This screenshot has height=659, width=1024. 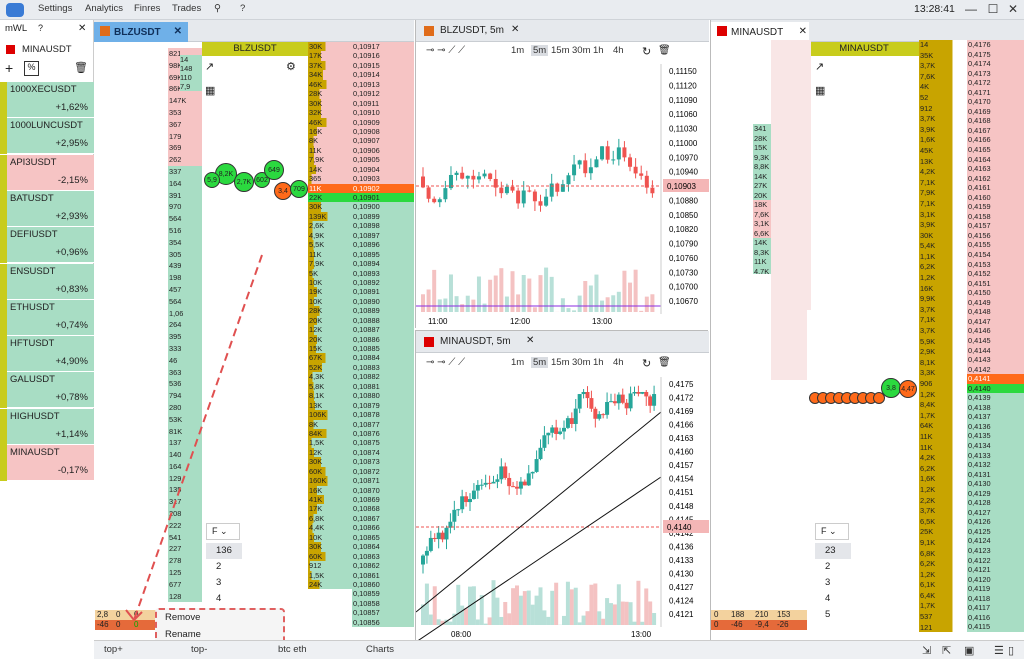 I want to click on watchlist-item: GALUSDT +0,78%, so click(x=47, y=390).